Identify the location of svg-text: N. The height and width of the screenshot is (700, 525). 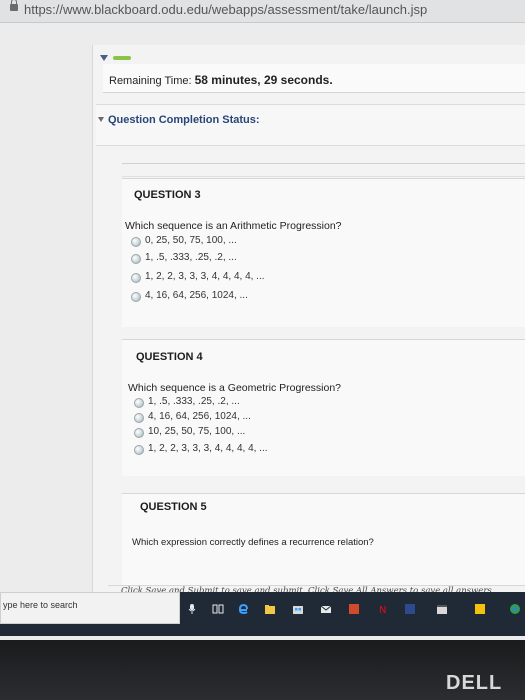
(382, 610).